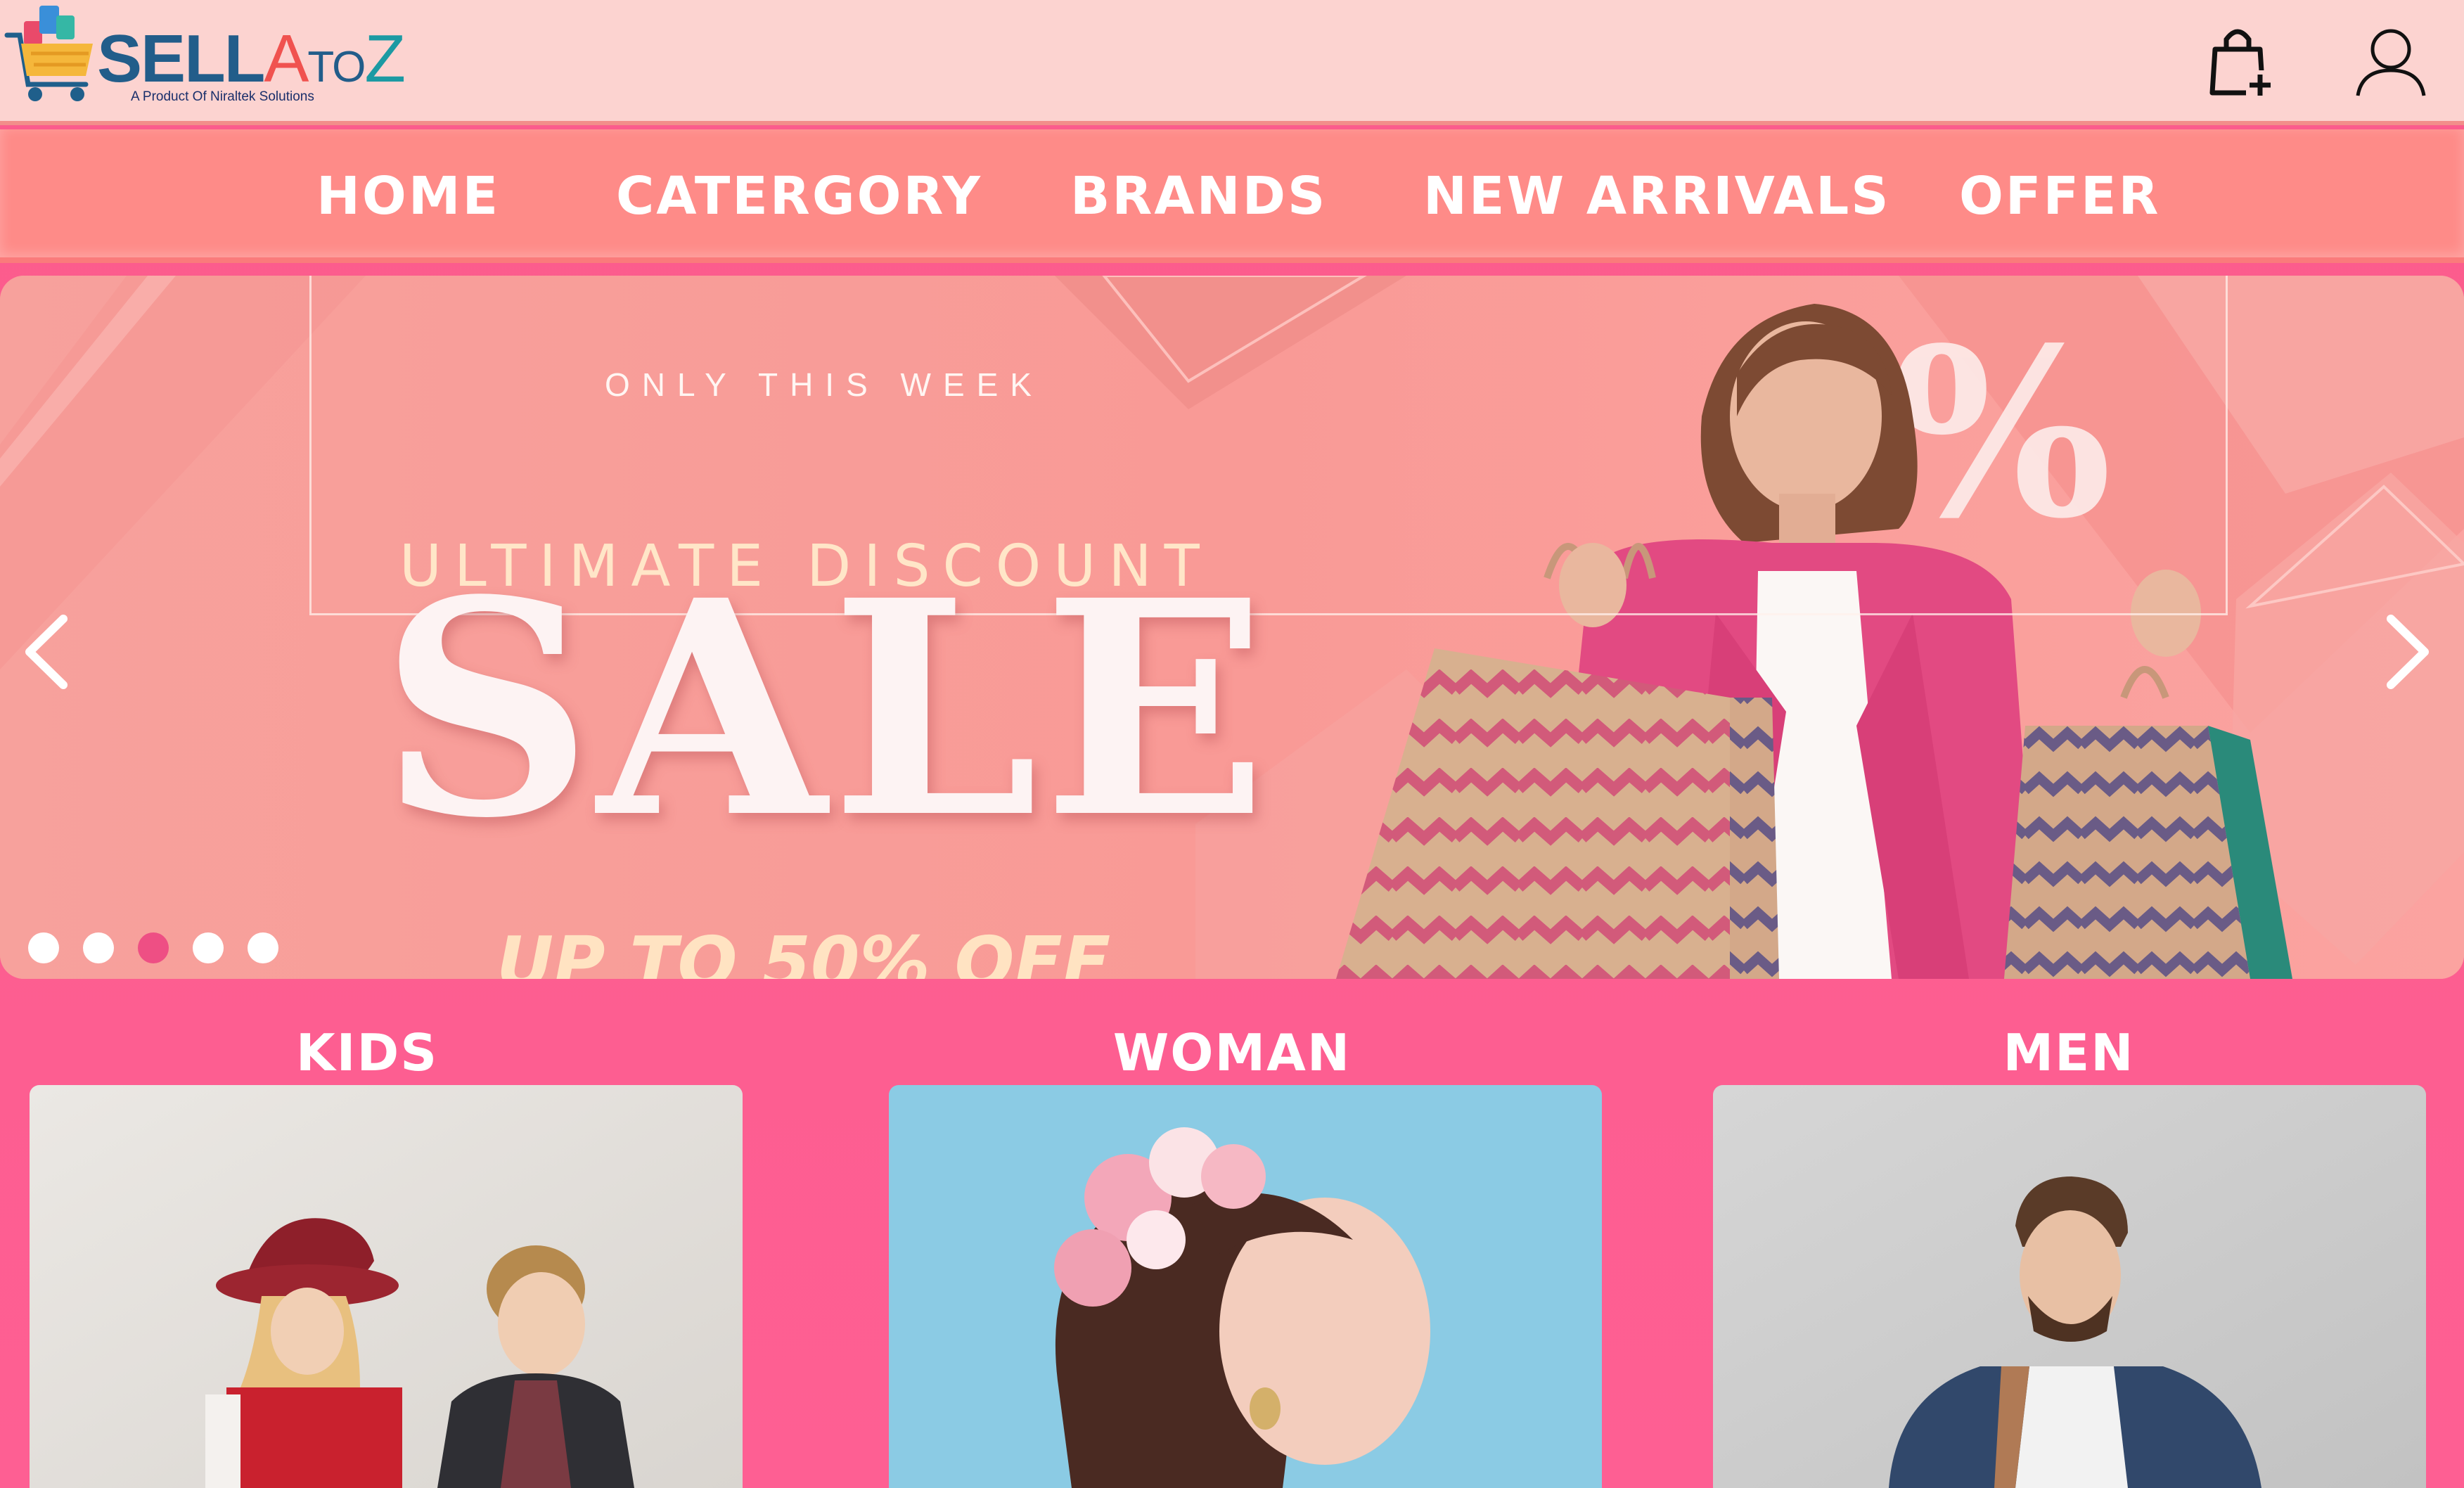 The height and width of the screenshot is (1488, 2464). What do you see at coordinates (1232, 1053) in the screenshot?
I see `category-title-woman: WOMAN` at bounding box center [1232, 1053].